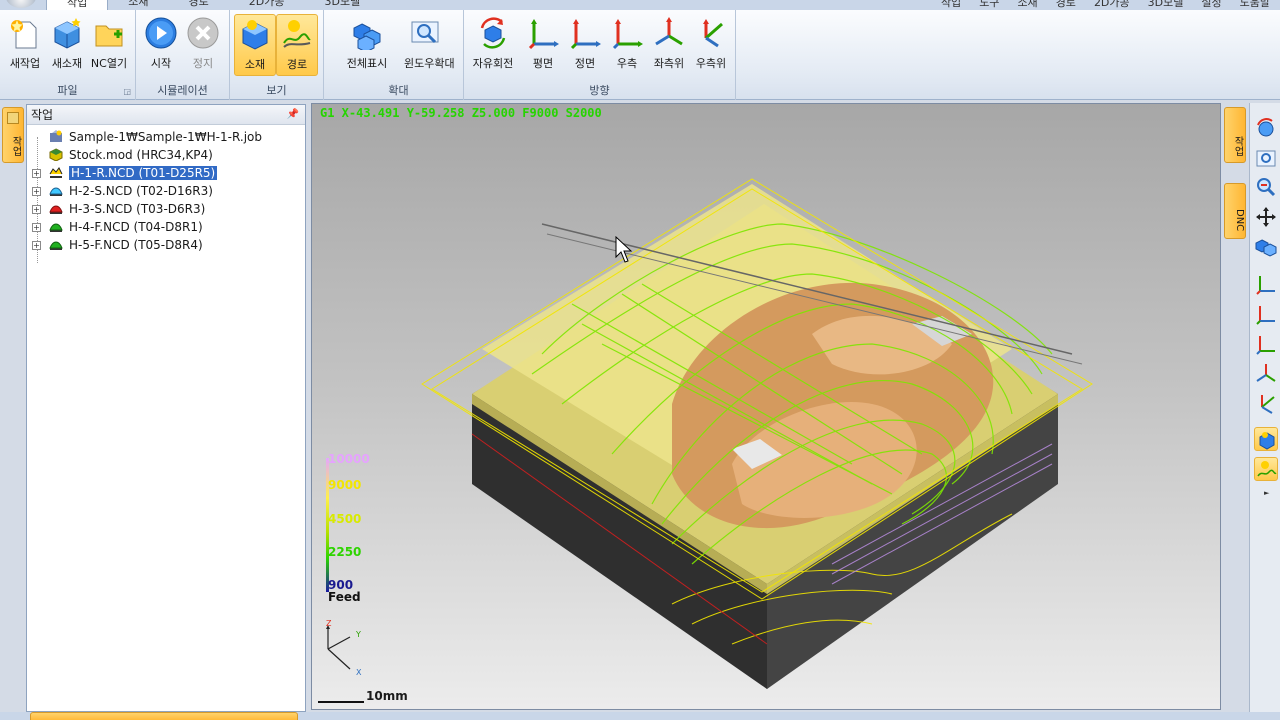 This screenshot has height=720, width=1280. What do you see at coordinates (166, 209) in the screenshot?
I see `tree-node-h3: + H-3-S.NCD (T03-D6R3)` at bounding box center [166, 209].